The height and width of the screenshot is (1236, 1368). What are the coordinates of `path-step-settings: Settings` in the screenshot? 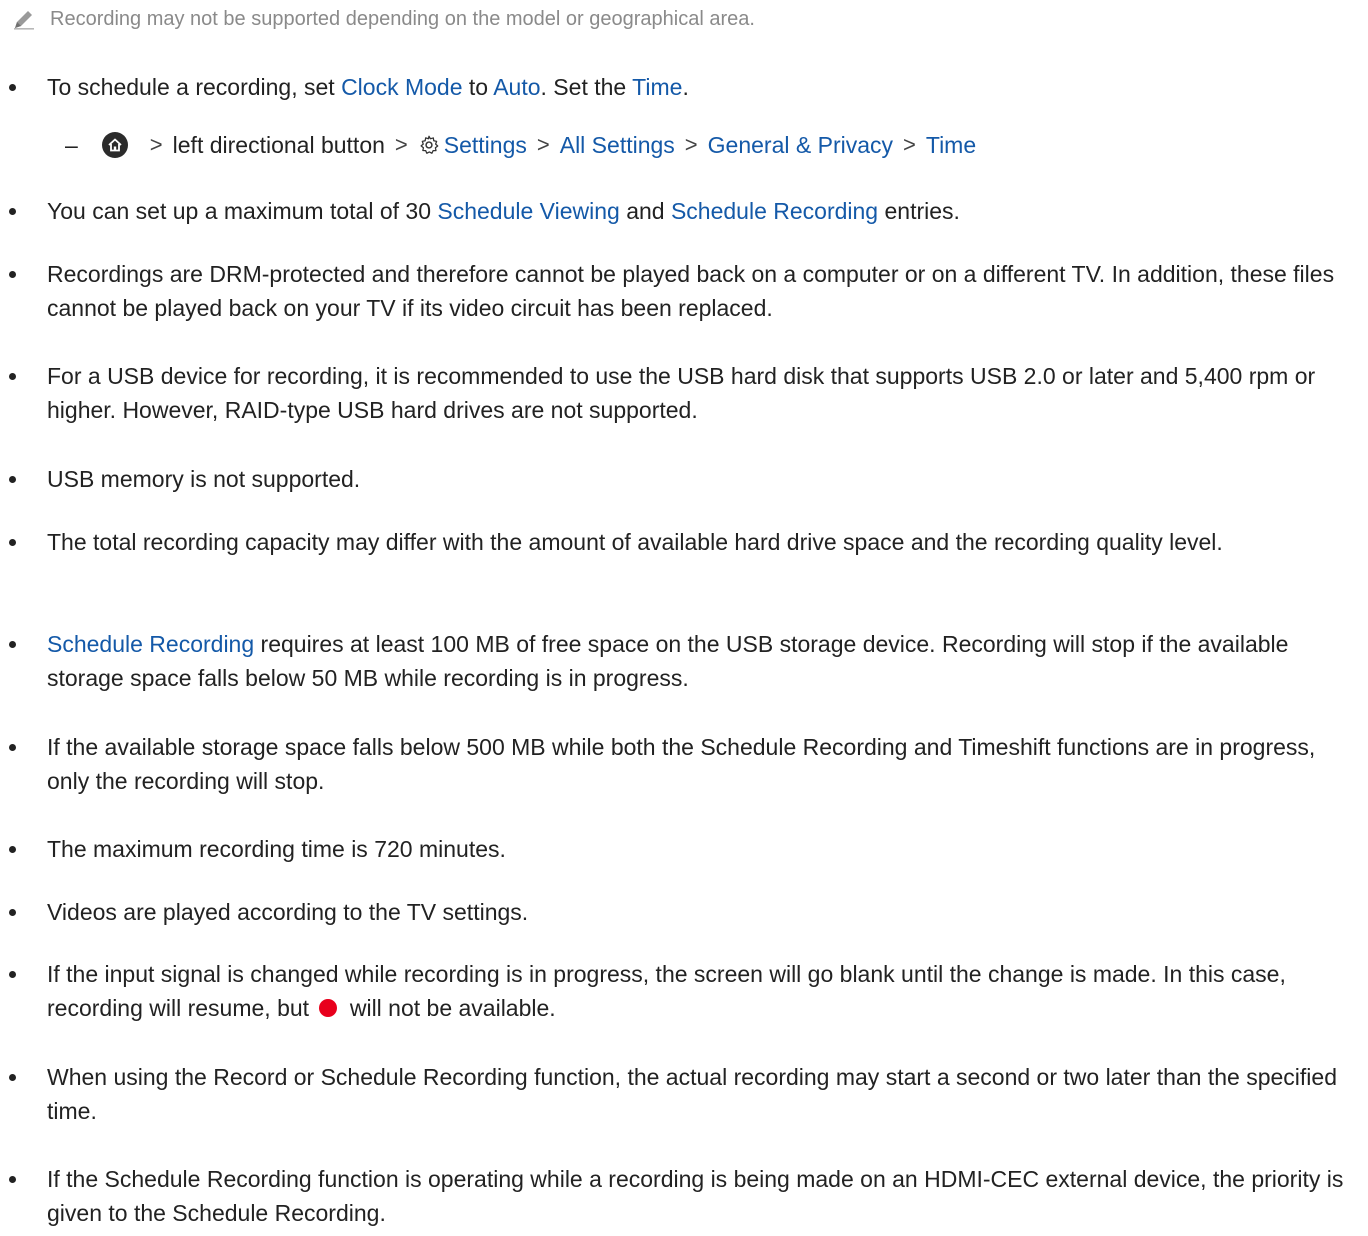 It's located at (485, 145).